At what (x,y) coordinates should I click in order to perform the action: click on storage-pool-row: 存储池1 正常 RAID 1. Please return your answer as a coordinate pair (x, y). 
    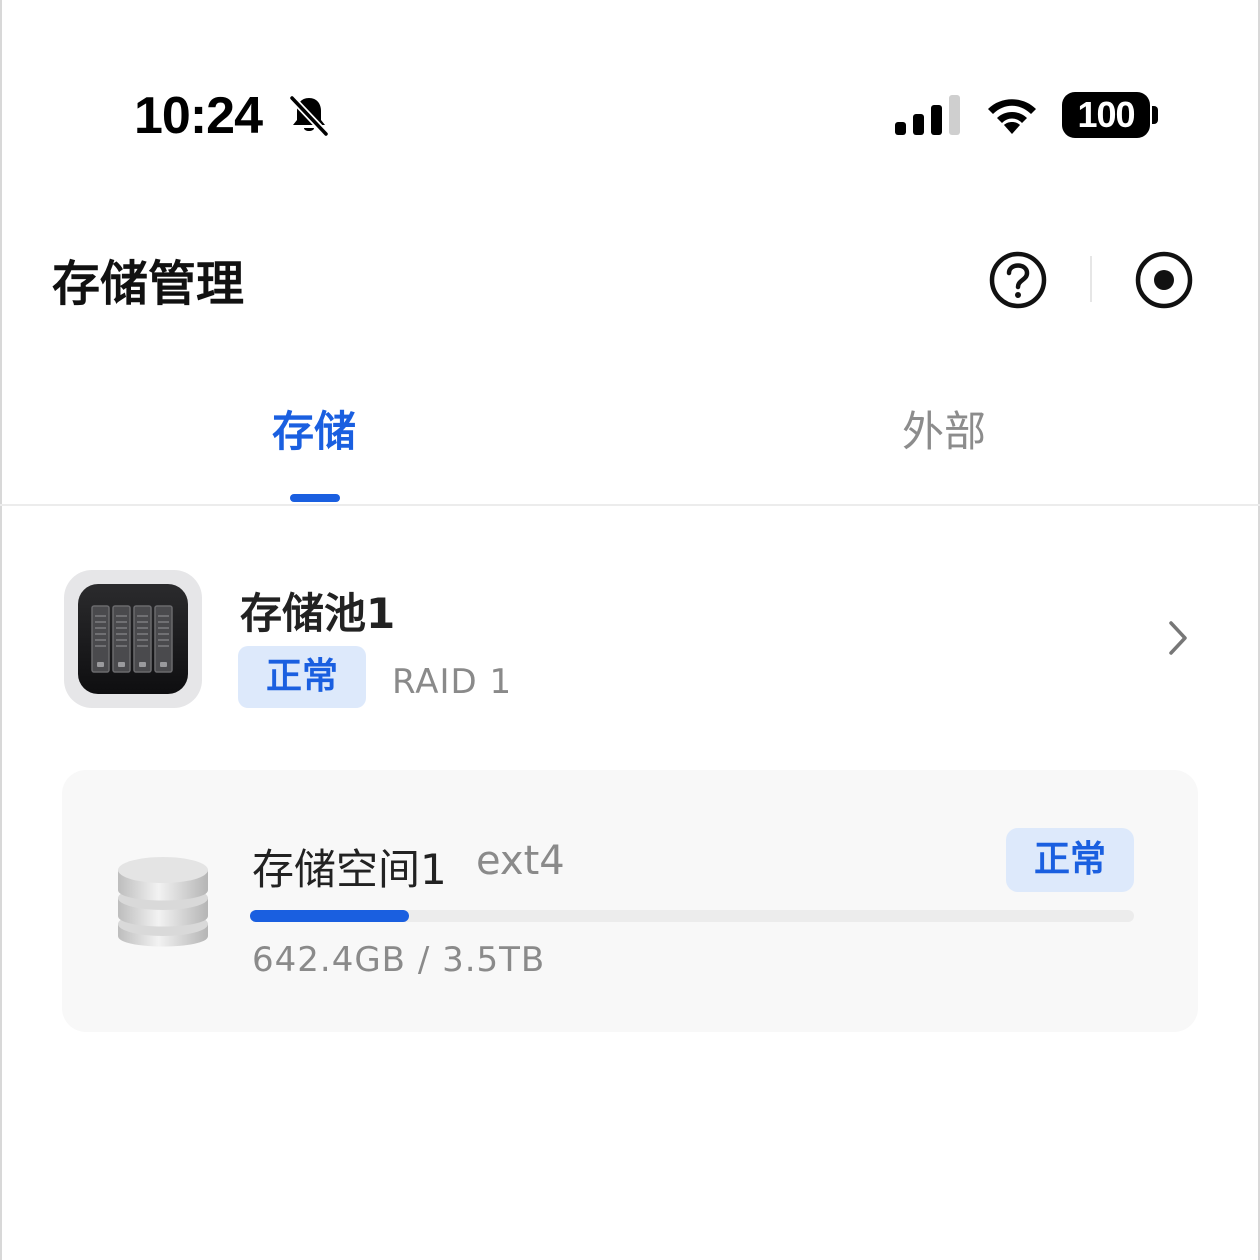
    Looking at the image, I should click on (630, 639).